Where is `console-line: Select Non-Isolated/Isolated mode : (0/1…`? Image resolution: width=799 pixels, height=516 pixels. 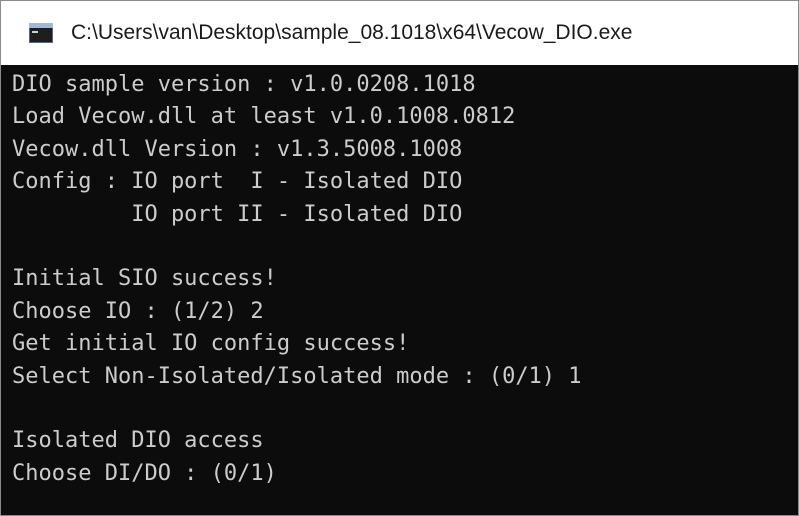
console-line: Select Non-Isolated/Isolated mode : (0/1… is located at coordinates (297, 376).